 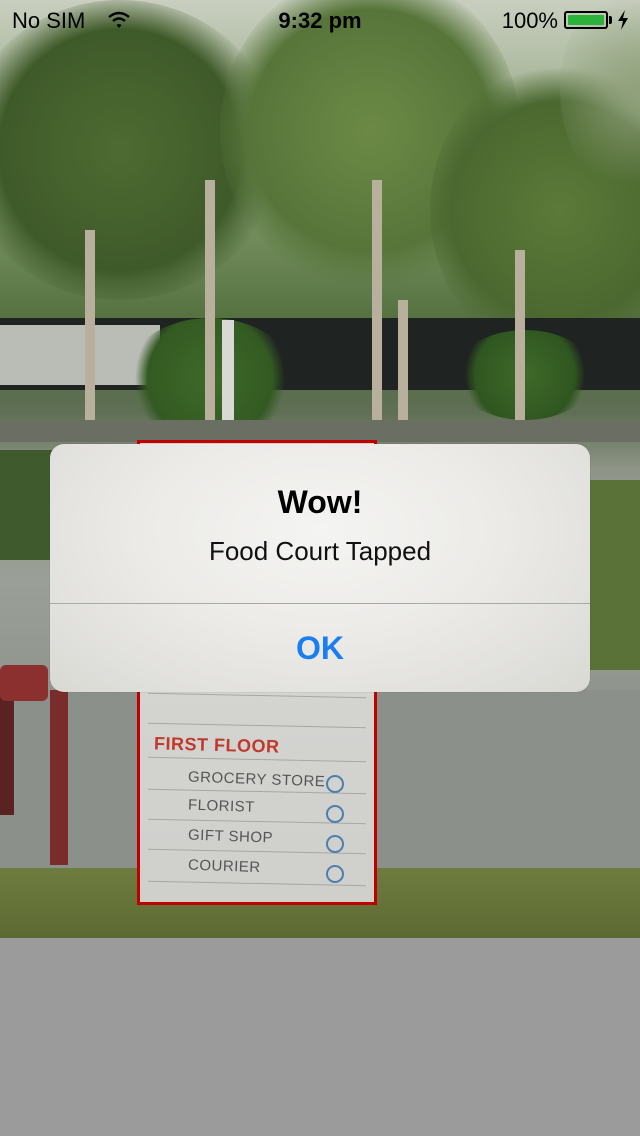 I want to click on alert-title: Wow!, so click(x=320, y=502).